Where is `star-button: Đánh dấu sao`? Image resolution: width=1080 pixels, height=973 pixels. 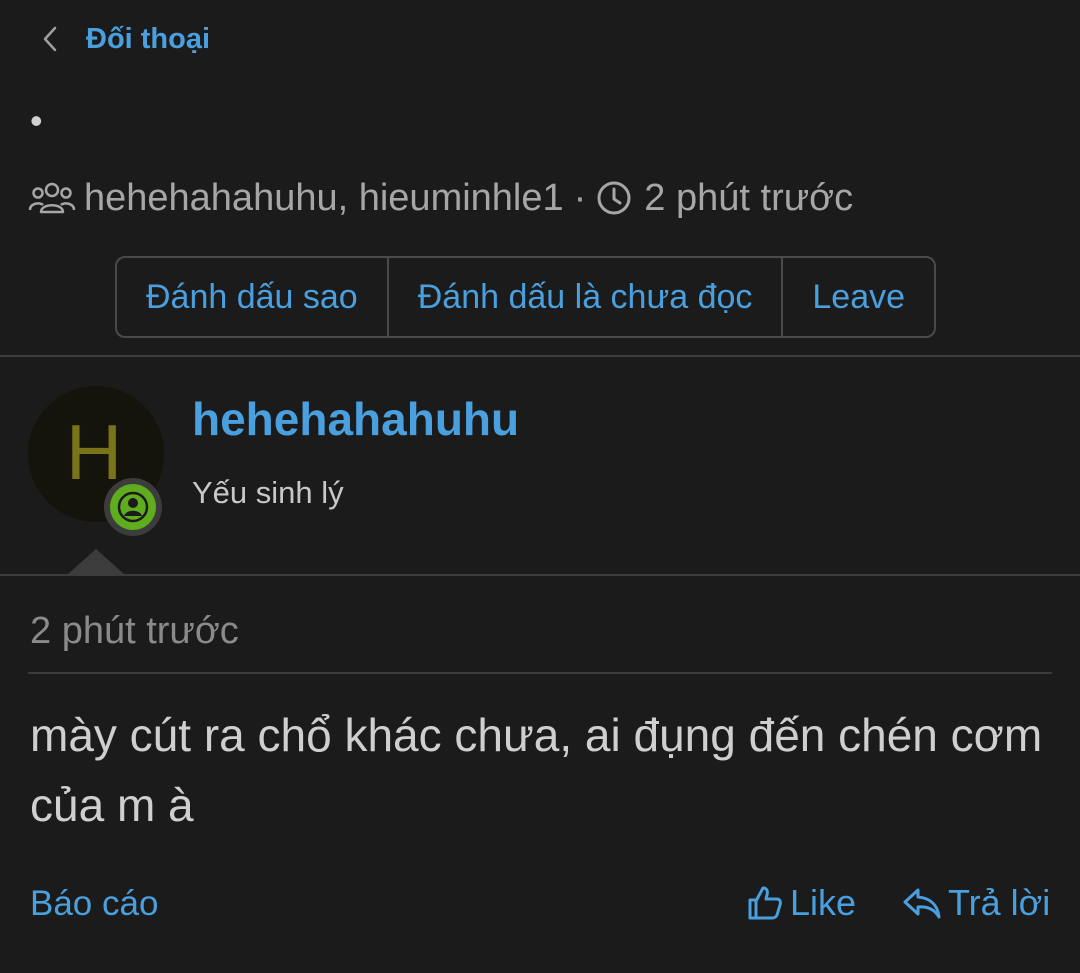 star-button: Đánh dấu sao is located at coordinates (253, 297).